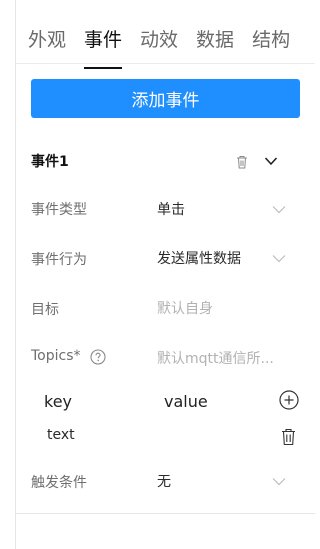 The height and width of the screenshot is (549, 320). What do you see at coordinates (103, 47) in the screenshot?
I see `tab-events: 事件` at bounding box center [103, 47].